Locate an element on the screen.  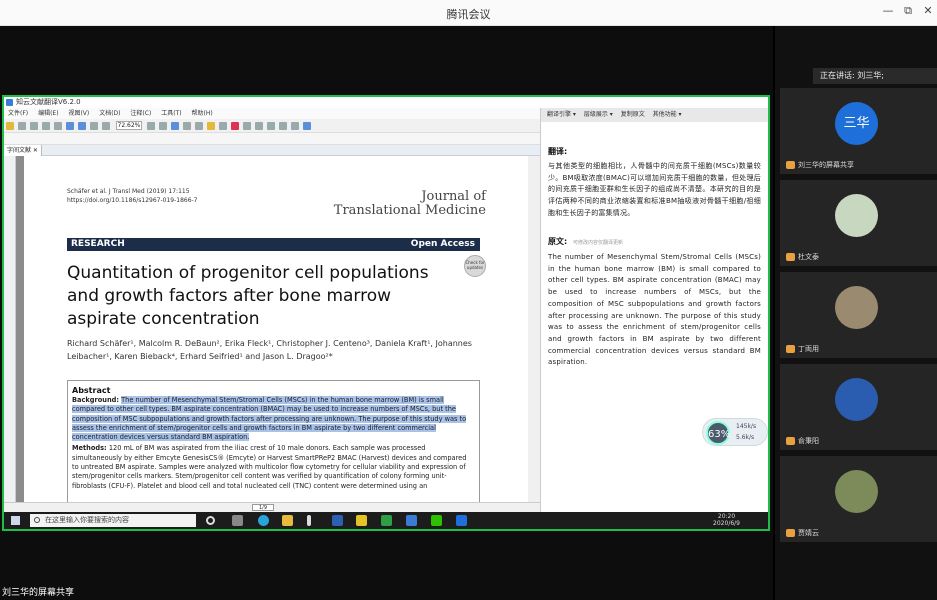
hand-tool-icon is located at coordinates (151, 126).